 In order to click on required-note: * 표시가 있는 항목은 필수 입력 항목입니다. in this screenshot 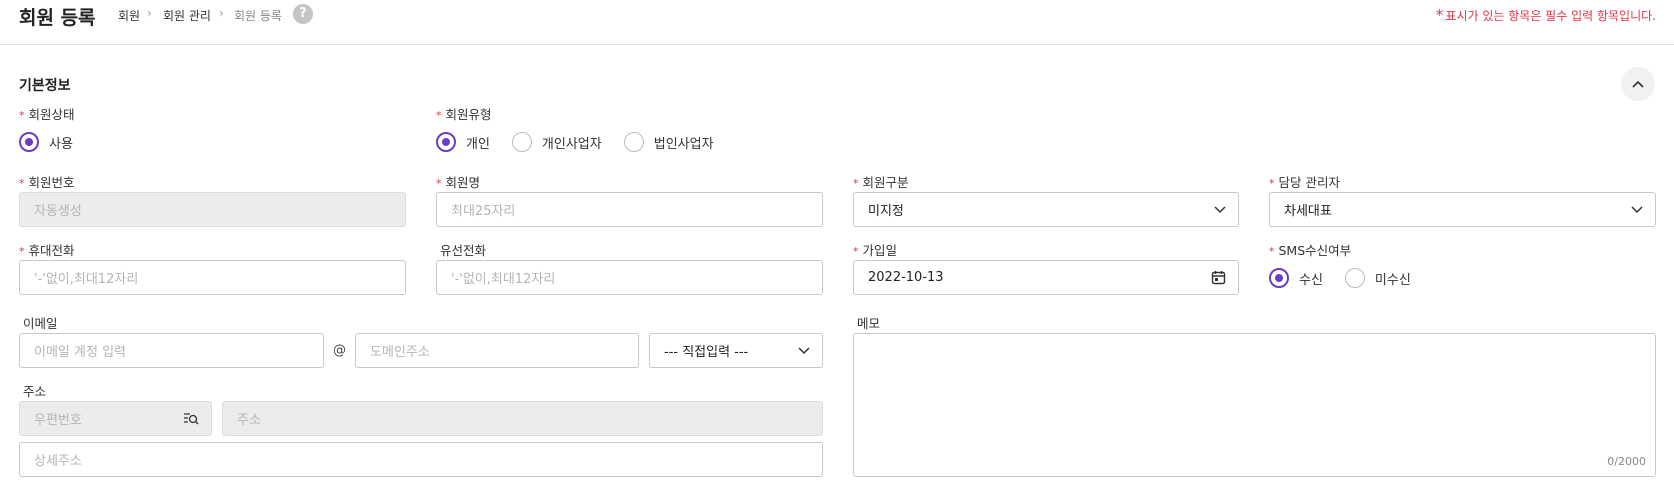, I will do `click(1545, 15)`.